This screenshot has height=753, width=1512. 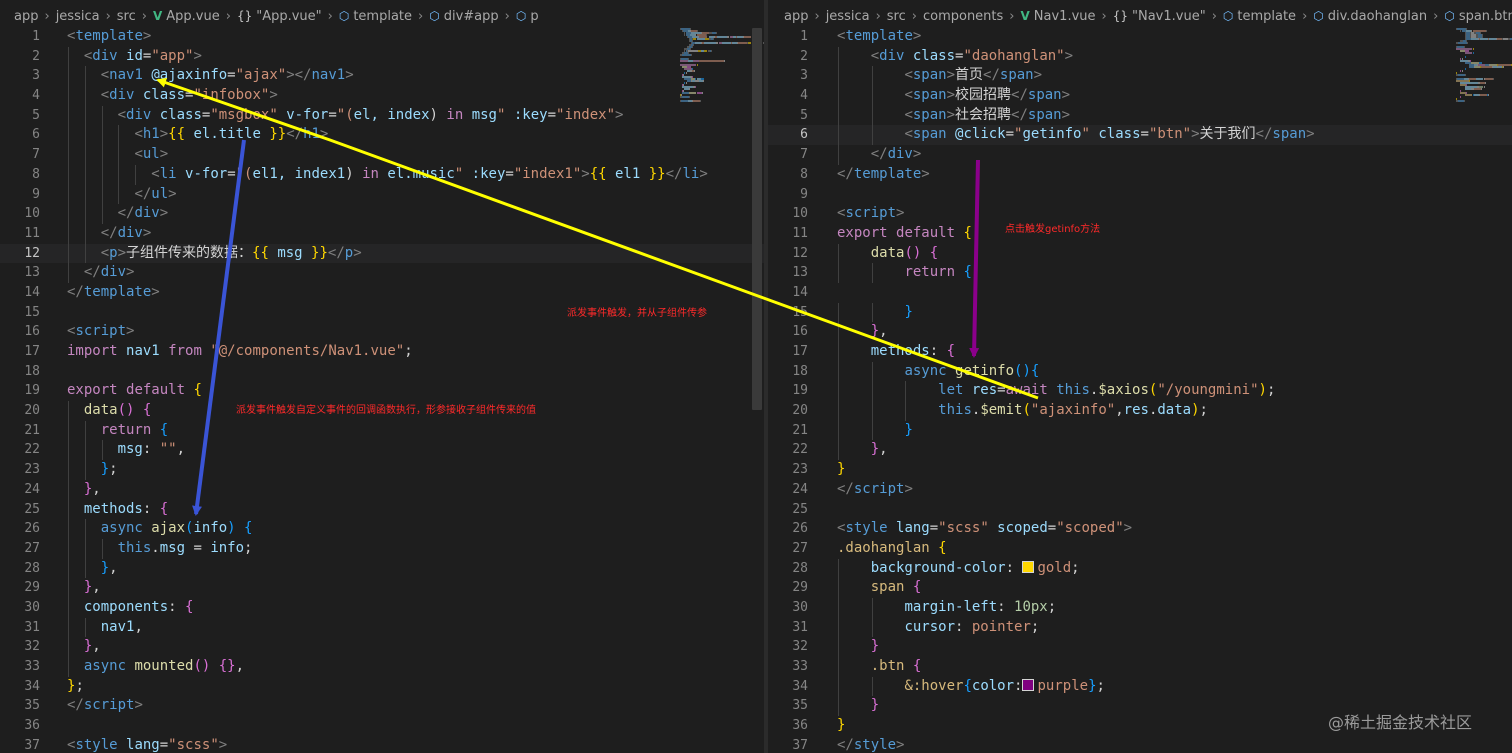 I want to click on code-line: 21 }, so click(x=1140, y=430).